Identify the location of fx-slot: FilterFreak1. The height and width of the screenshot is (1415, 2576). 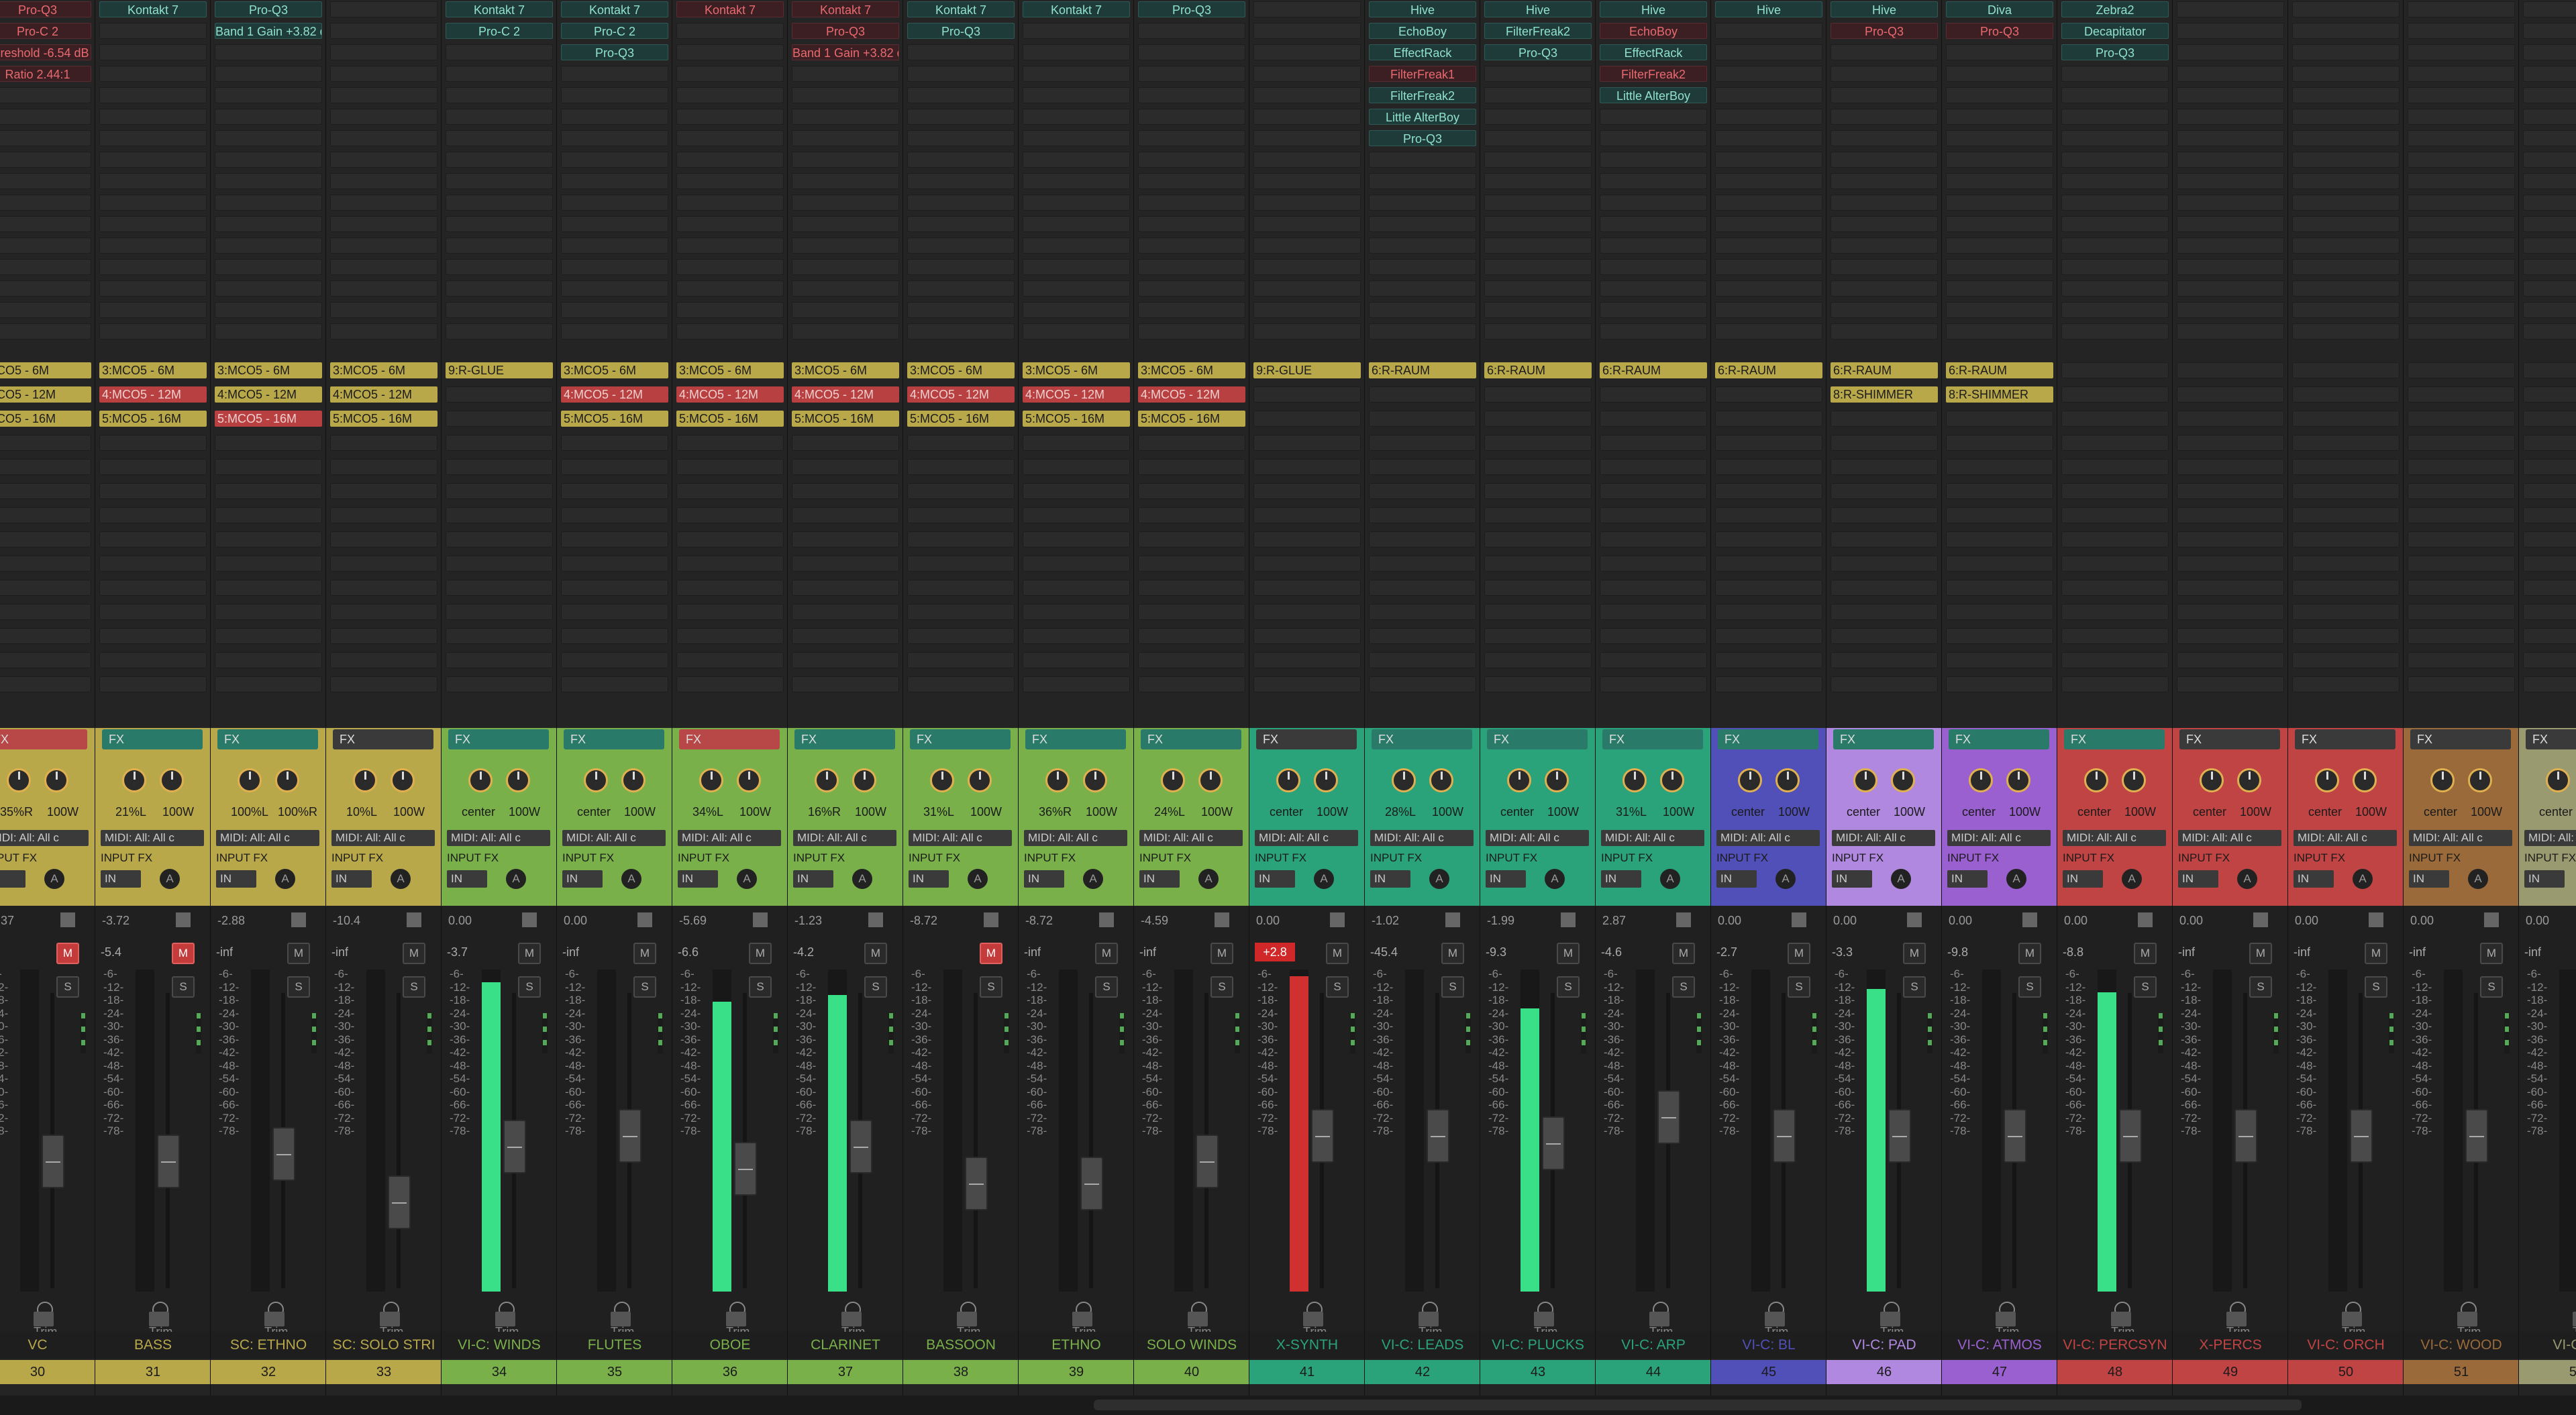
(1422, 74).